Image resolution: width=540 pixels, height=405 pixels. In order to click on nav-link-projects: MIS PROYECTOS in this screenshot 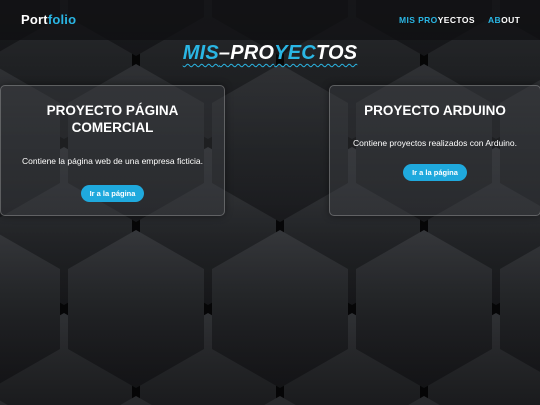, I will do `click(437, 20)`.